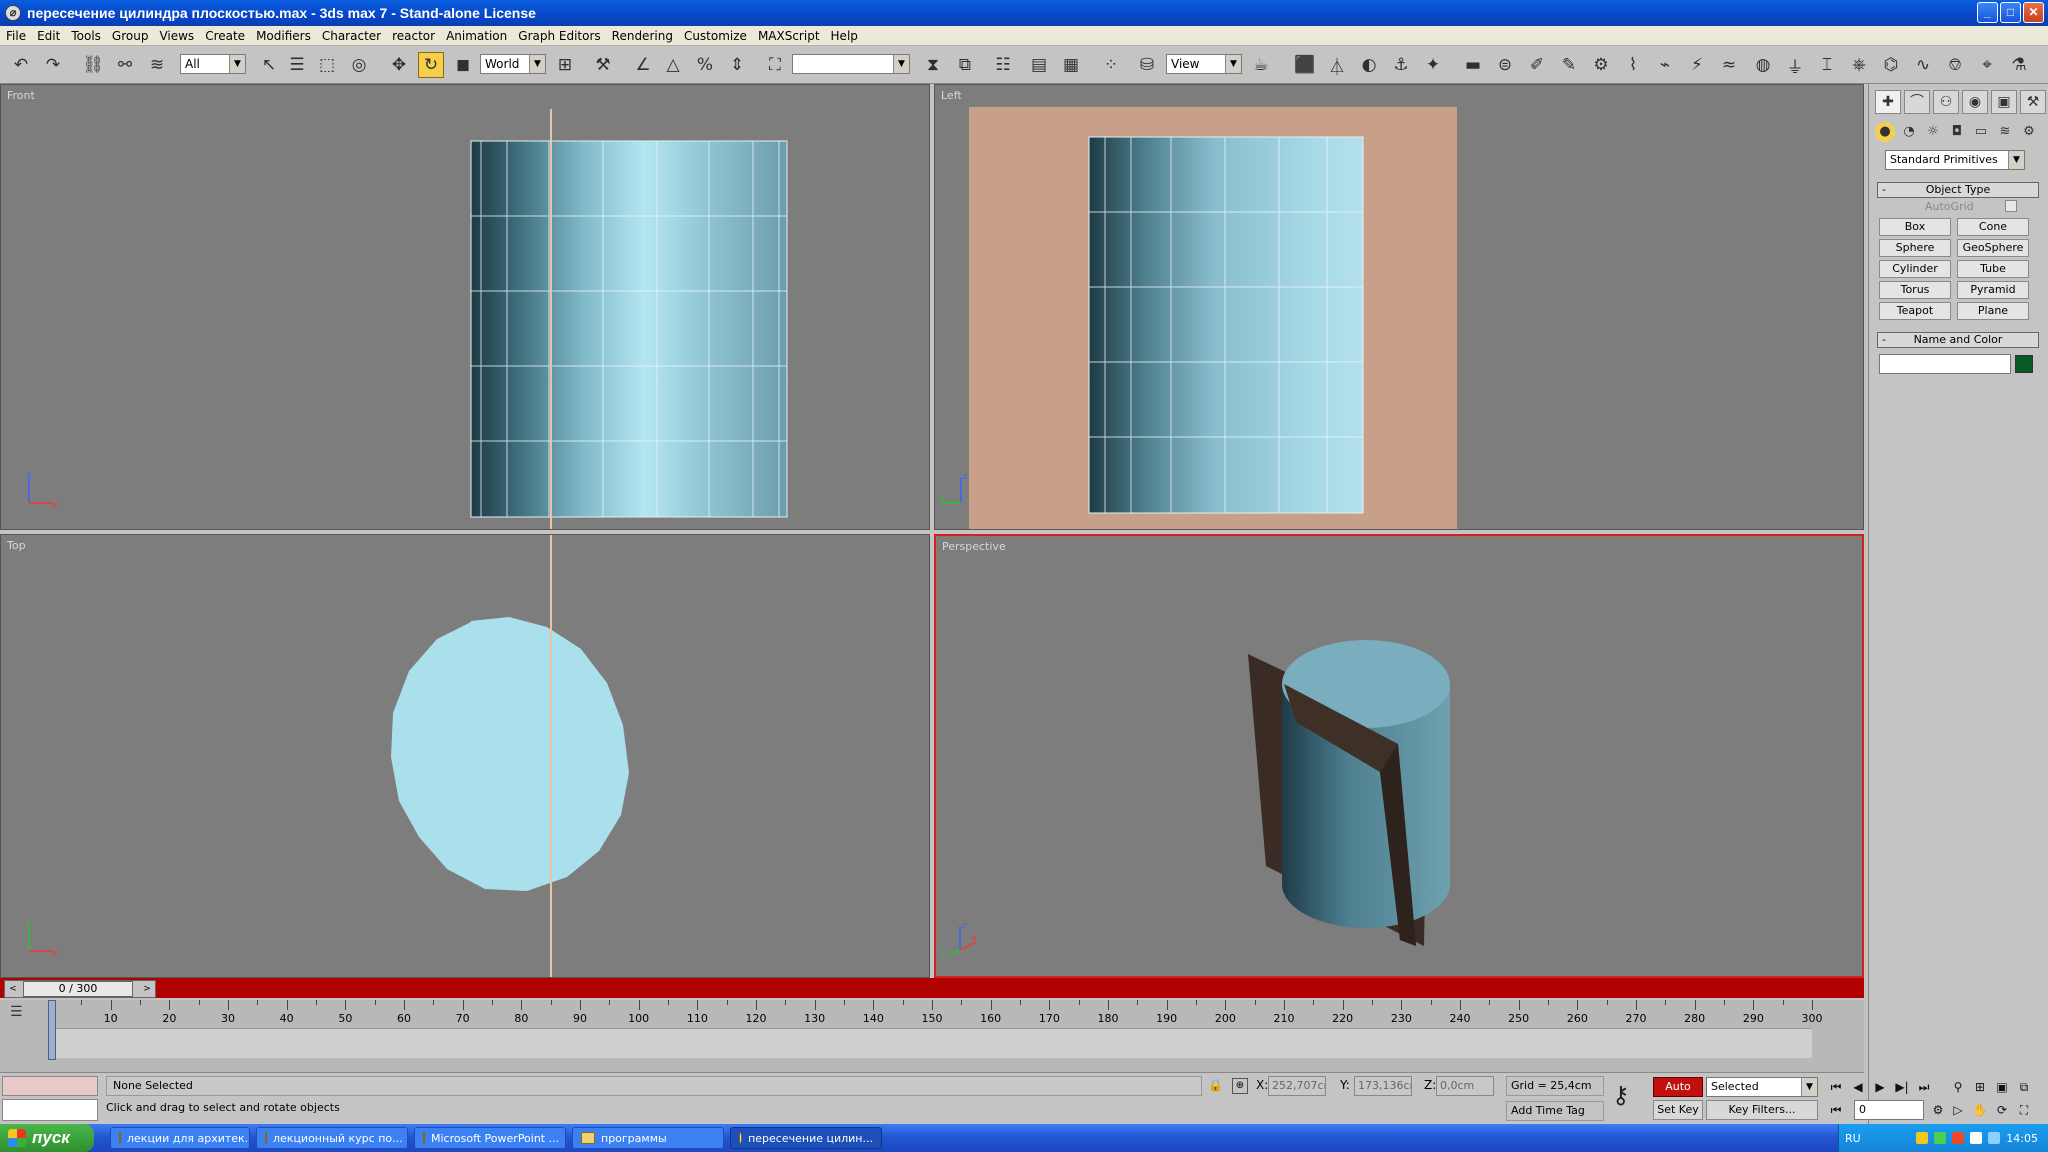 Image resolution: width=2048 pixels, height=1152 pixels. What do you see at coordinates (1980, 1087) in the screenshot?
I see `zoom-all-icon: ⊞` at bounding box center [1980, 1087].